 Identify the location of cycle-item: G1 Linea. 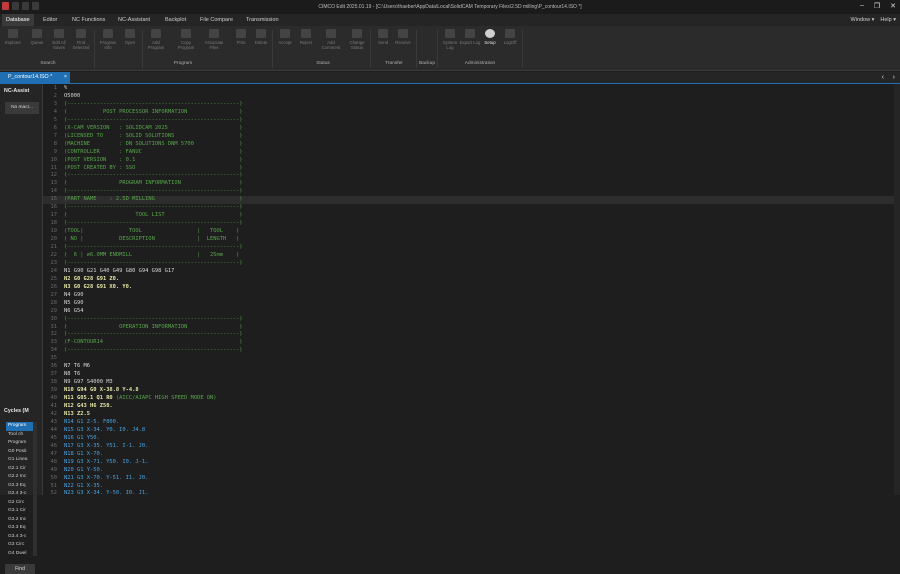
(21, 460).